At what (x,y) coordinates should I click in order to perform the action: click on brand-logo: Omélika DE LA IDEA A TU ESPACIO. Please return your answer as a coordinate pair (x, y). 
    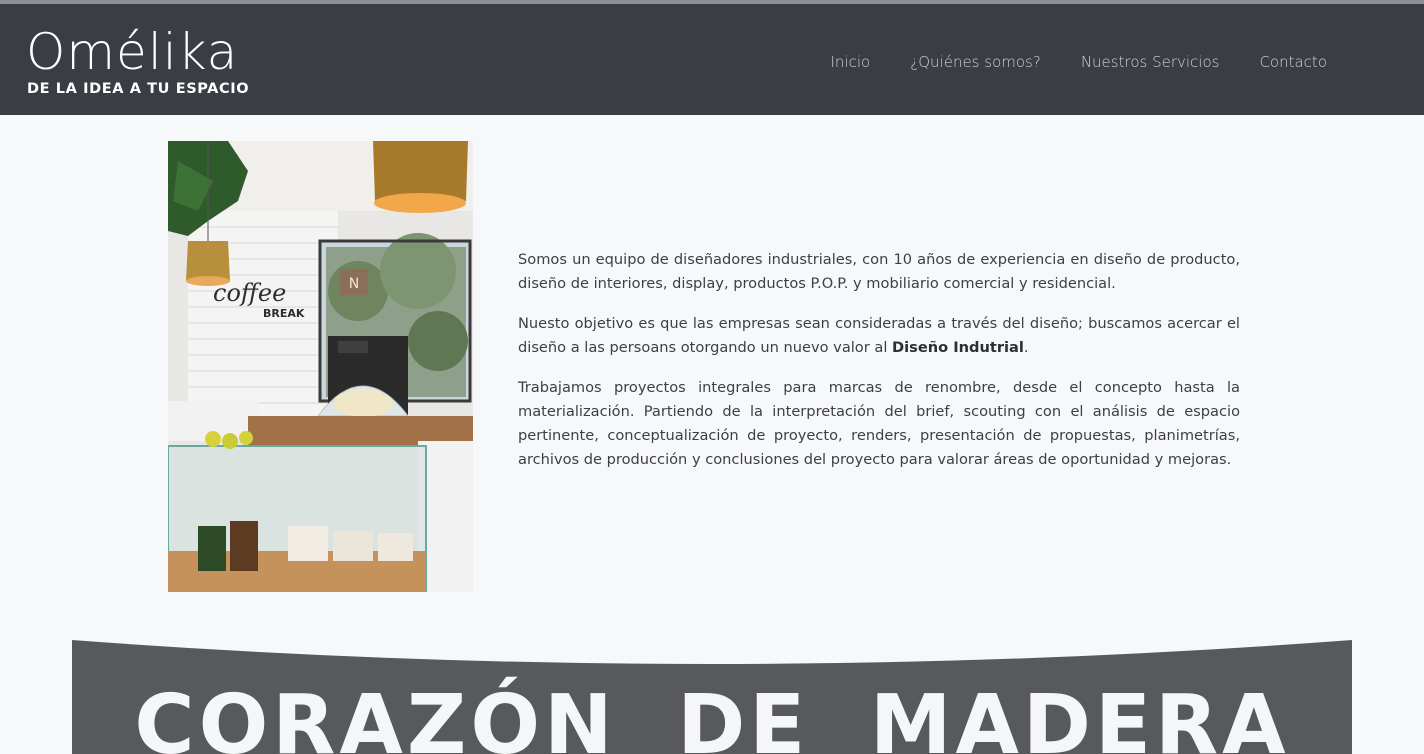
    Looking at the image, I should click on (141, 63).